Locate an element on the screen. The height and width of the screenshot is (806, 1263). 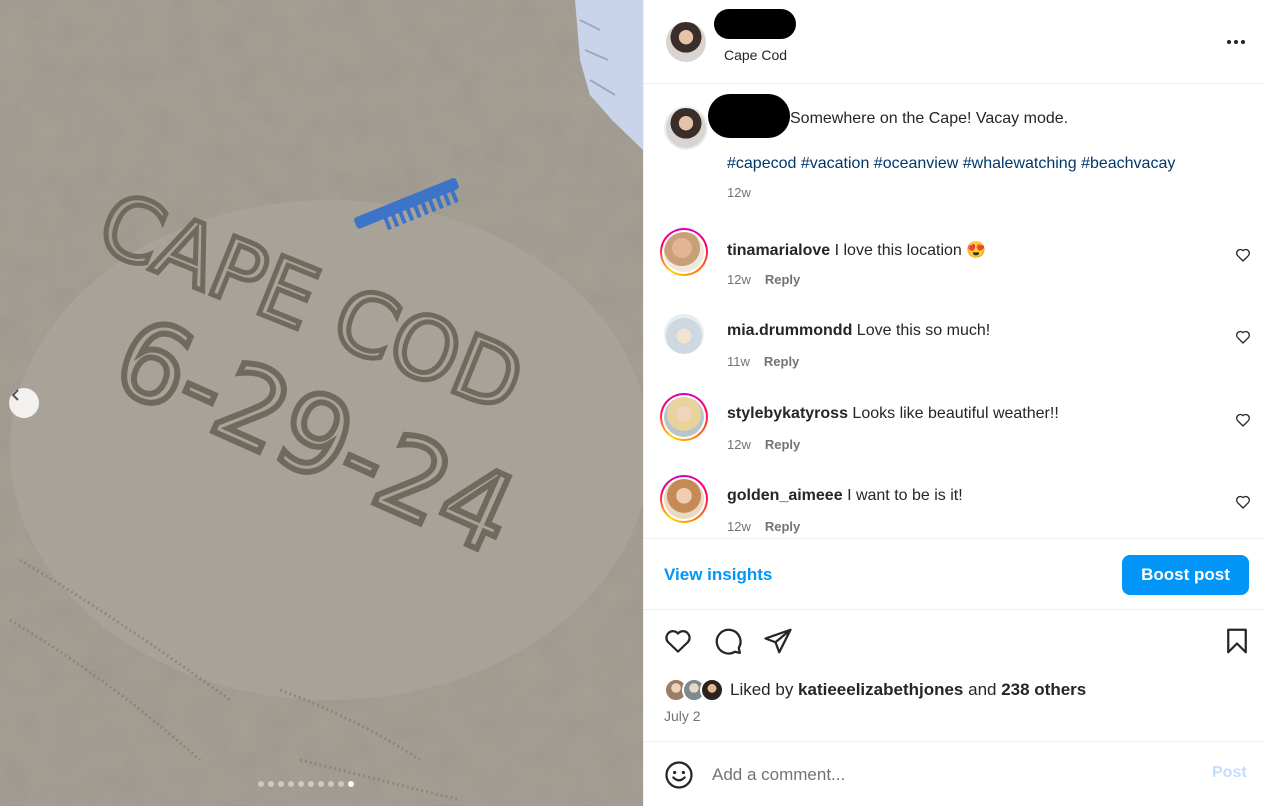
share-button is located at coordinates (778, 642).